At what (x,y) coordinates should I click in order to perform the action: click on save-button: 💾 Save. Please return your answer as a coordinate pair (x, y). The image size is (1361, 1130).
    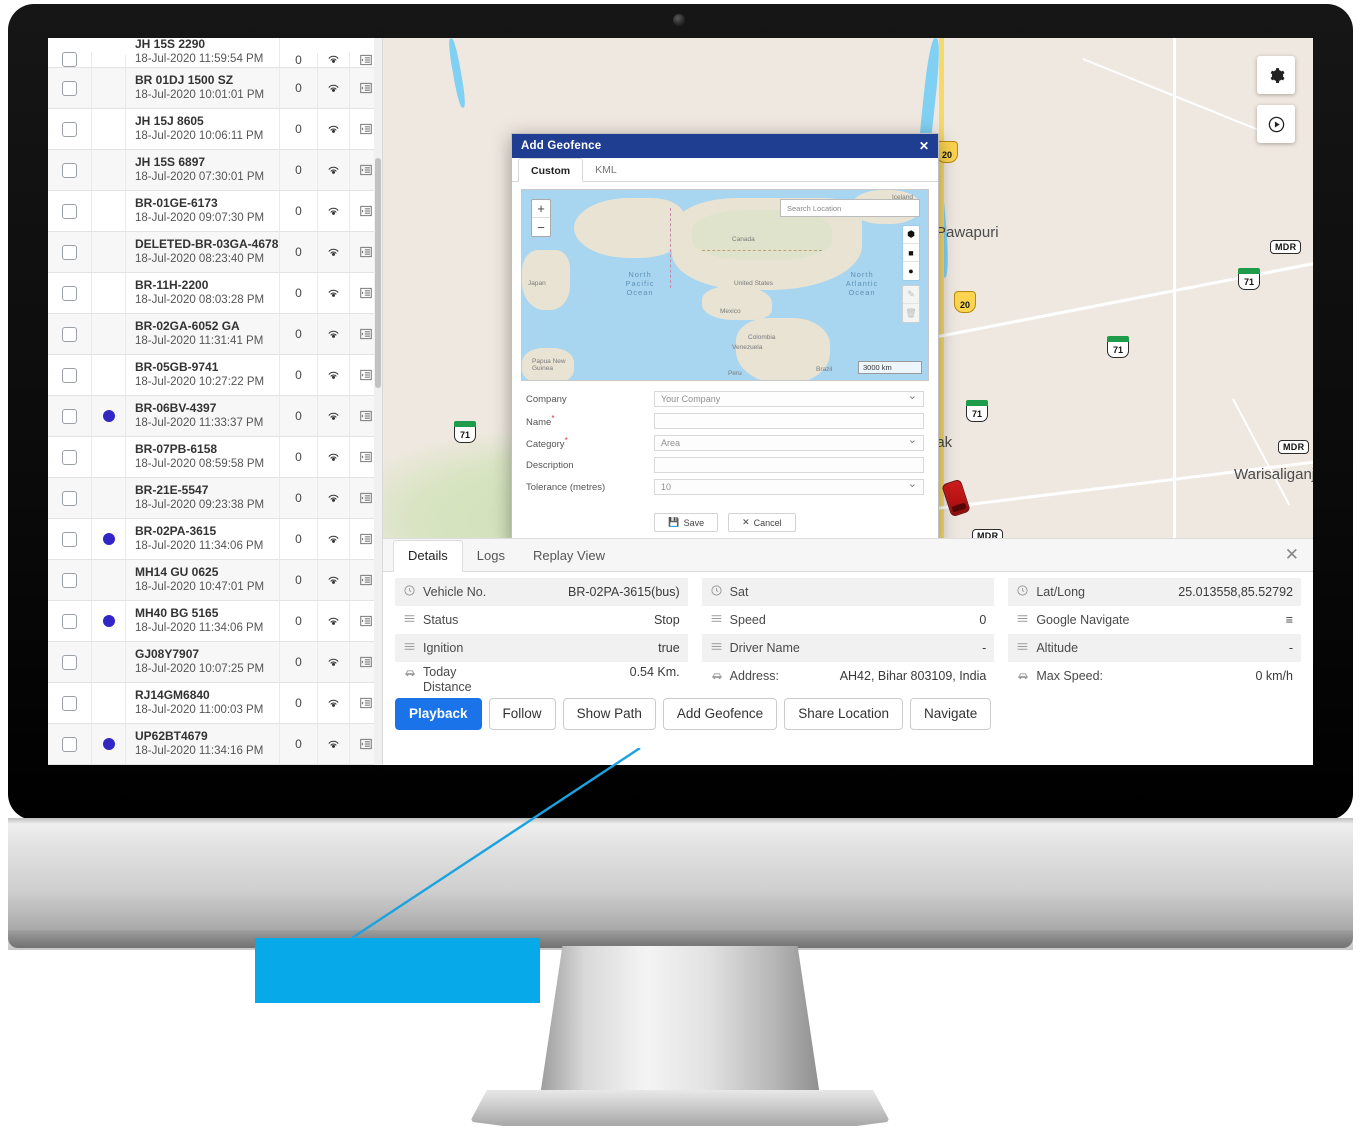
    Looking at the image, I should click on (686, 522).